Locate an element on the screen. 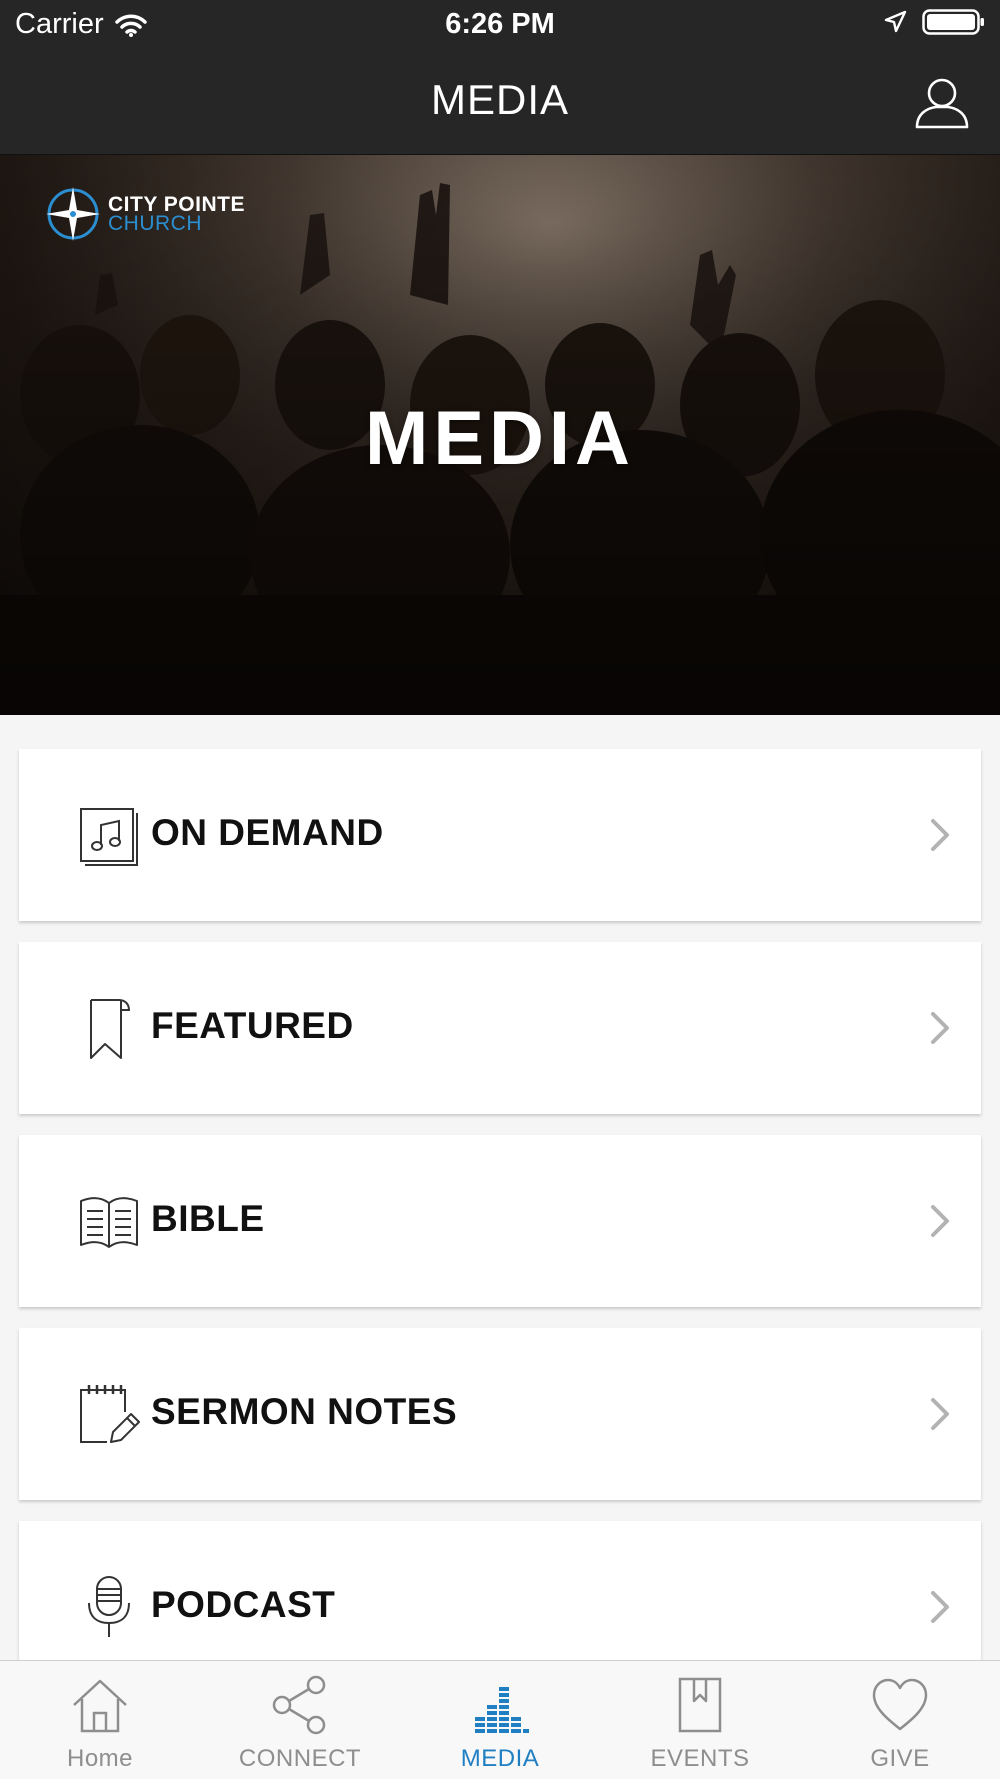  menu-item-label: FEATURED is located at coordinates (252, 1025).